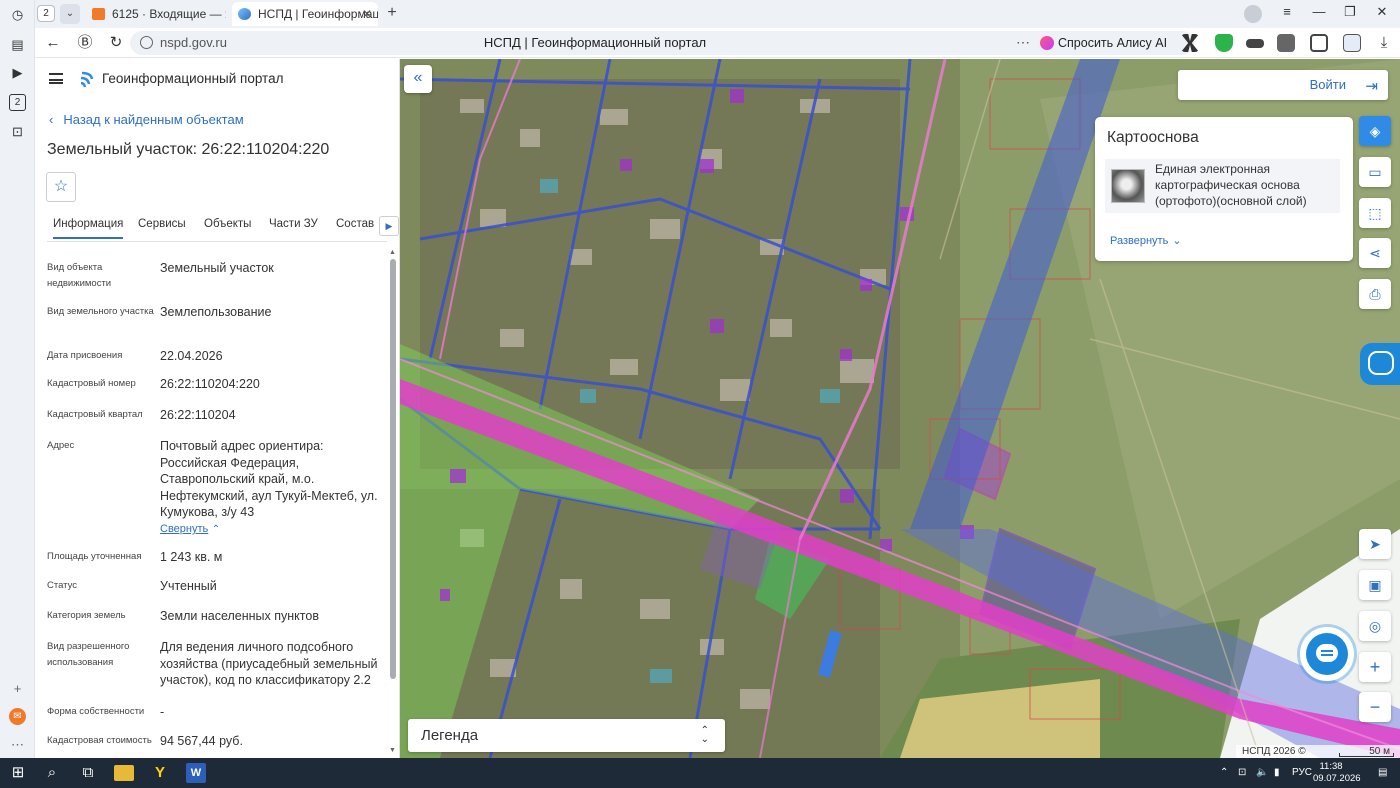 The width and height of the screenshot is (1400, 788). Describe the element at coordinates (566, 735) in the screenshot. I see `legend-dropdown: Легенда ⌃ ⌄` at that location.